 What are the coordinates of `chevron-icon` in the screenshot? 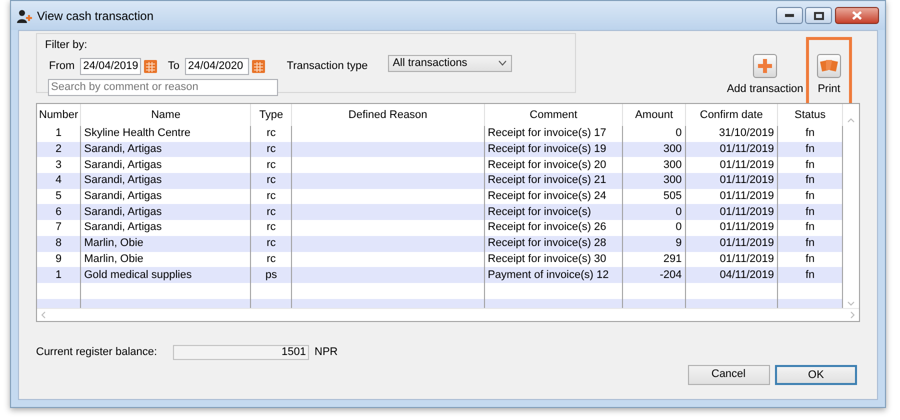 It's located at (502, 63).